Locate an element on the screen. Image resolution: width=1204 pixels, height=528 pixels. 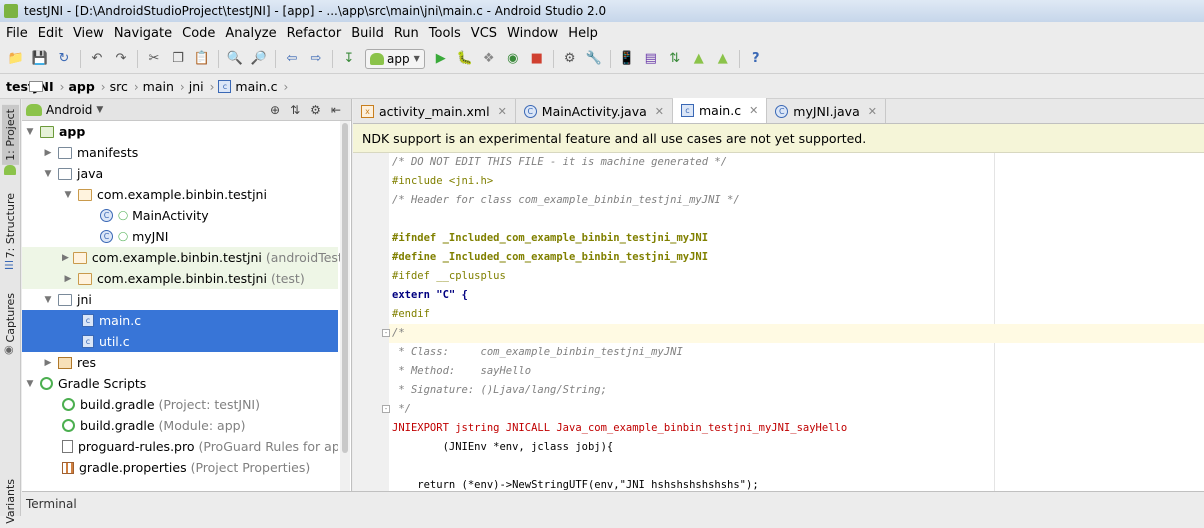
tree-item-myjni: C ◯ myJNI is located at coordinates (180, 236).